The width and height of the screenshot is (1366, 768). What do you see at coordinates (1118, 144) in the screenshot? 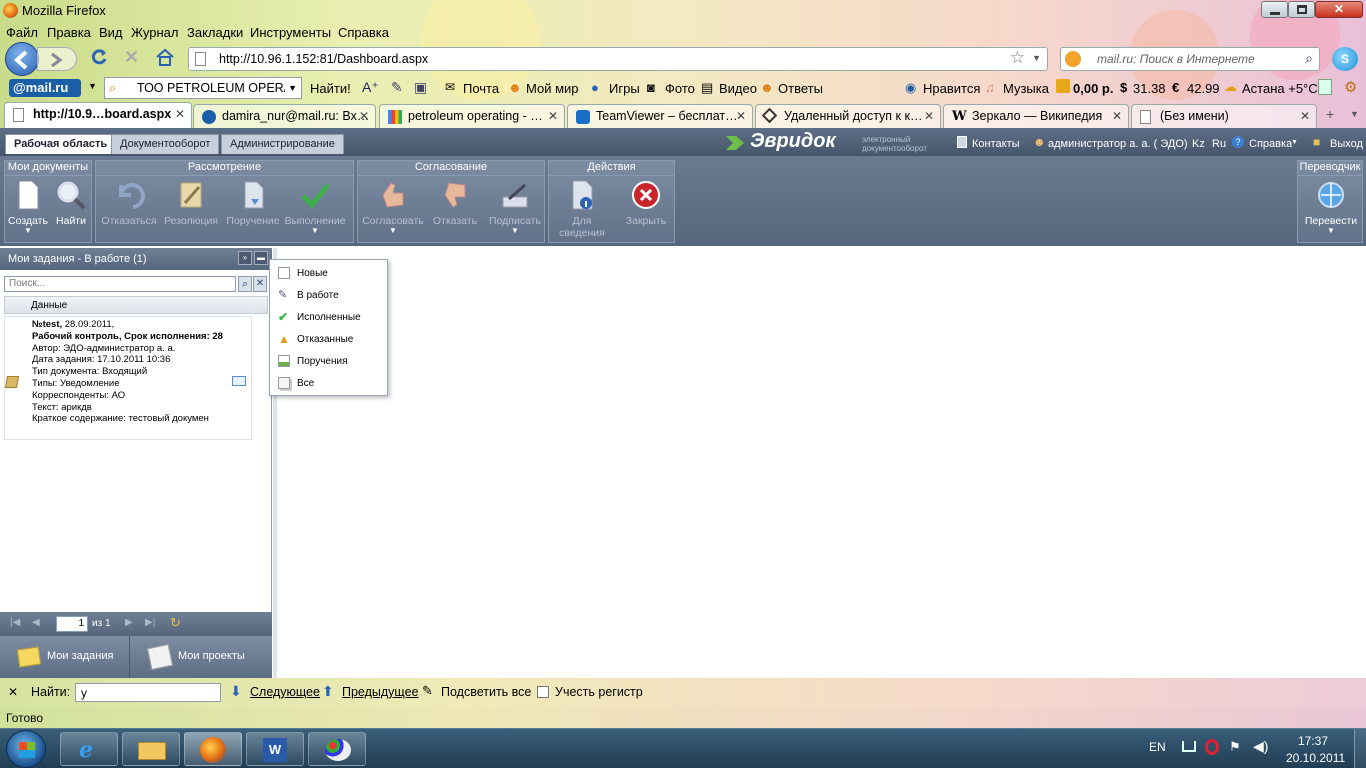
I see `current-user: администратор а. а. ( ЭДО)` at bounding box center [1118, 144].